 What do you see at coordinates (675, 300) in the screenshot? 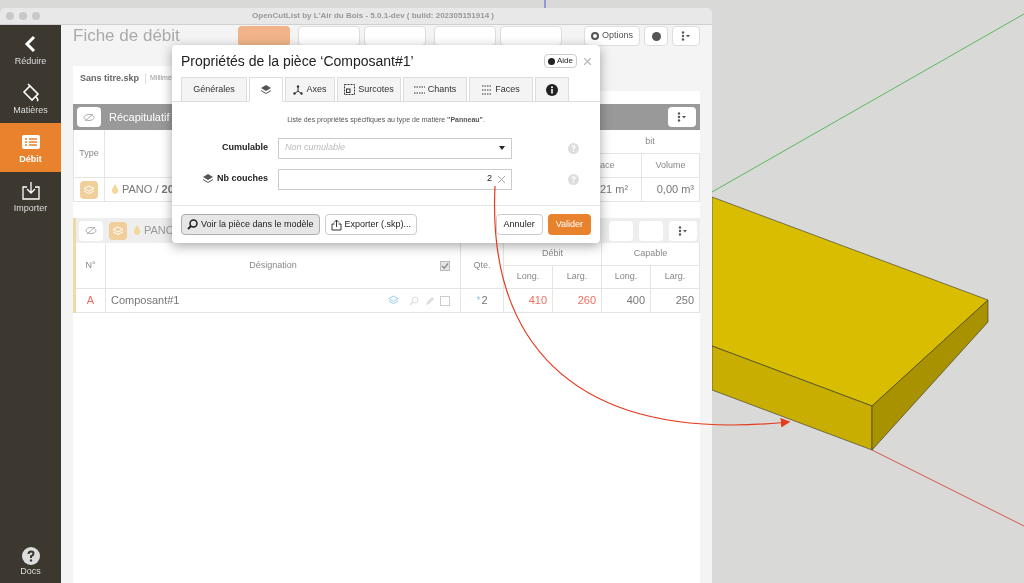
I see `table-cell: 250` at bounding box center [675, 300].